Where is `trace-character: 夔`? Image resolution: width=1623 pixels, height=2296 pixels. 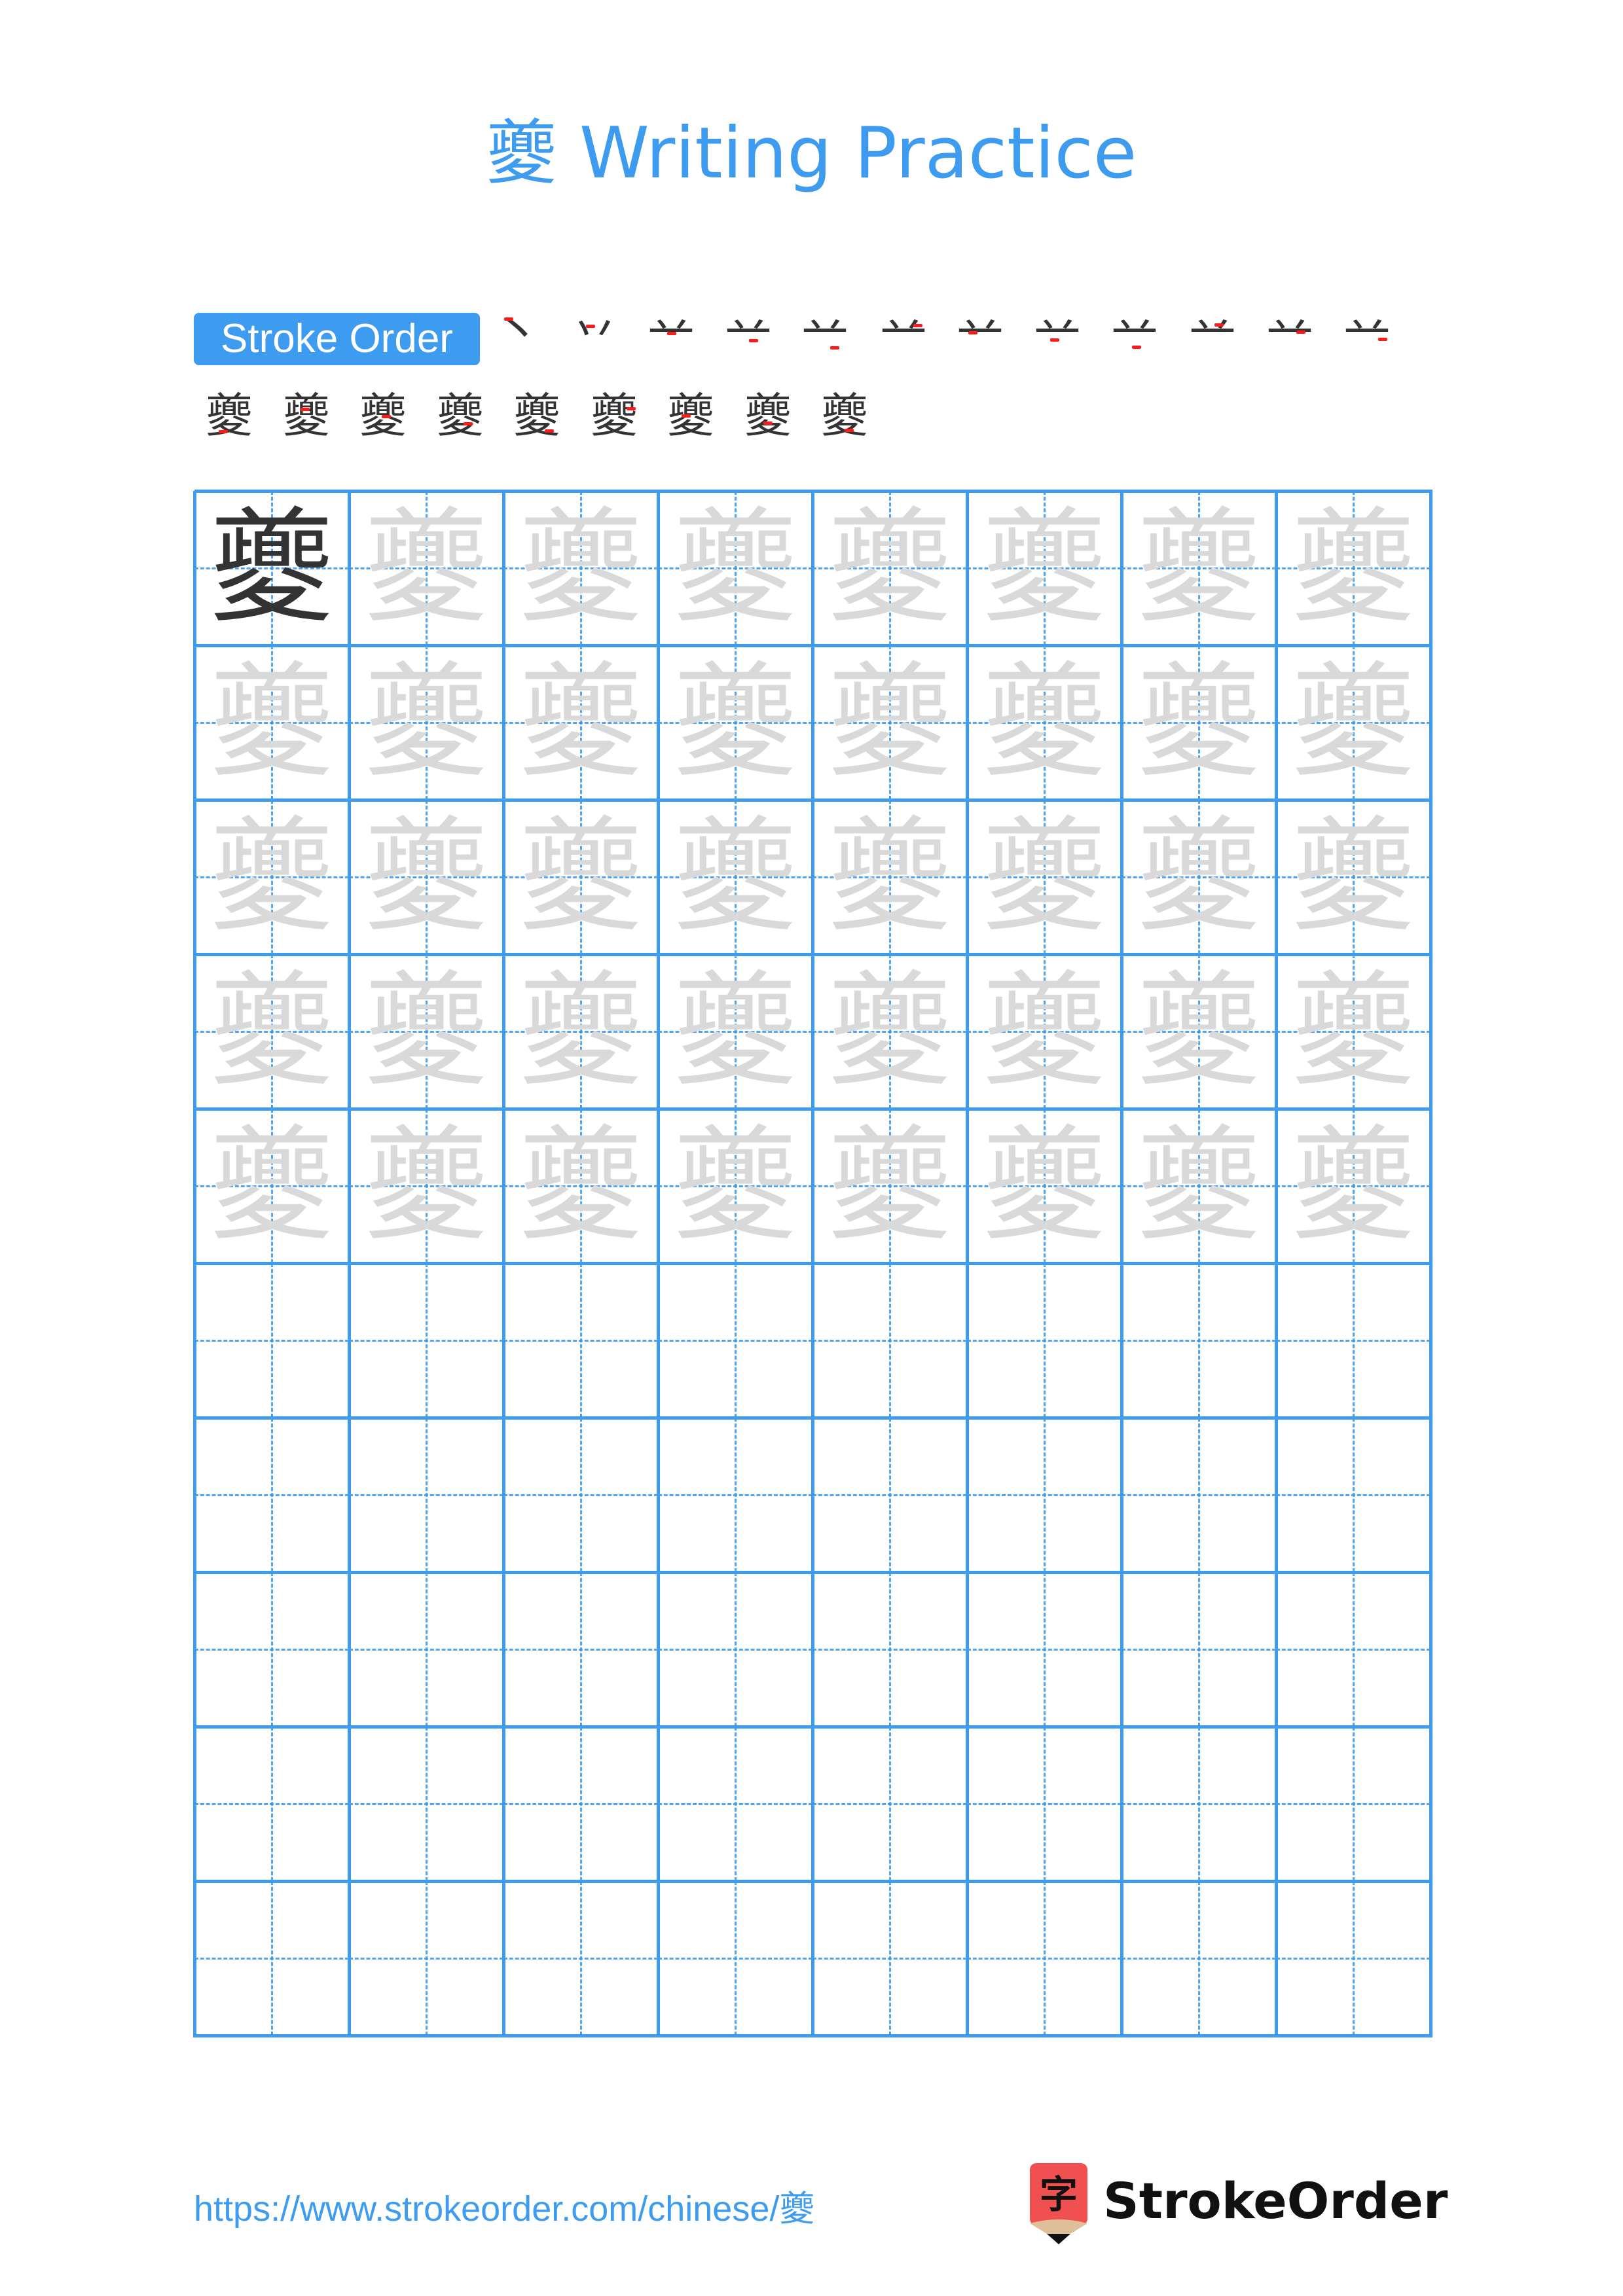
trace-character: 夔 is located at coordinates (425, 722).